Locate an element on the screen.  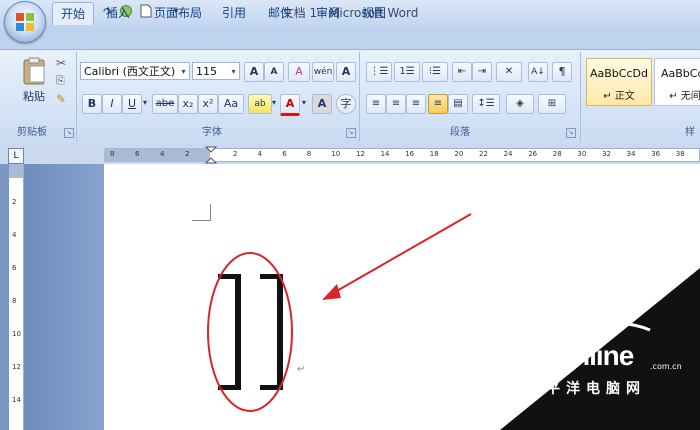
annotation-ellipse is located at coordinates (250, 332).